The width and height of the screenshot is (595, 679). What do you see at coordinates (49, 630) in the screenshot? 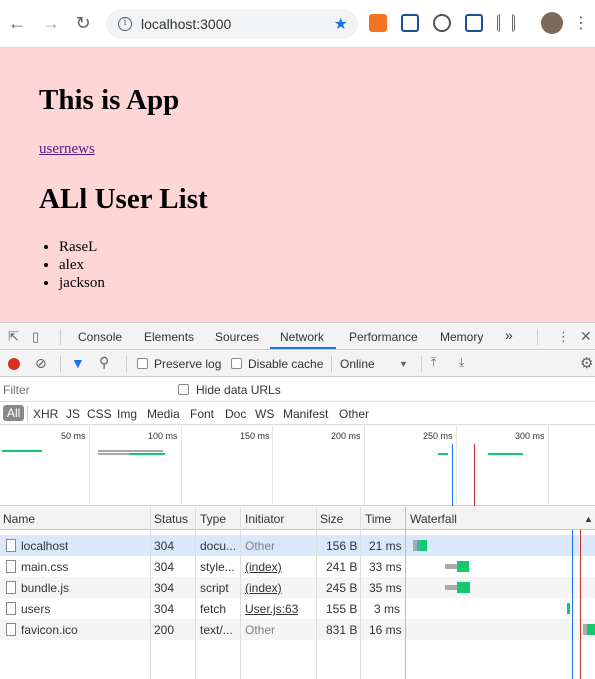
I see `request-name: favicon.ico` at bounding box center [49, 630].